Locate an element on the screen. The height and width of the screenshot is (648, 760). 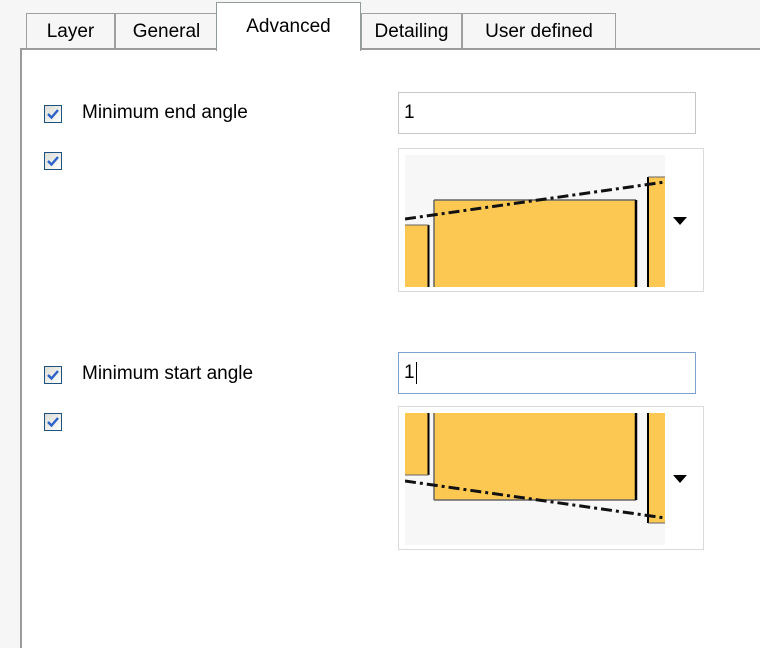
text-caret is located at coordinates (416, 373).